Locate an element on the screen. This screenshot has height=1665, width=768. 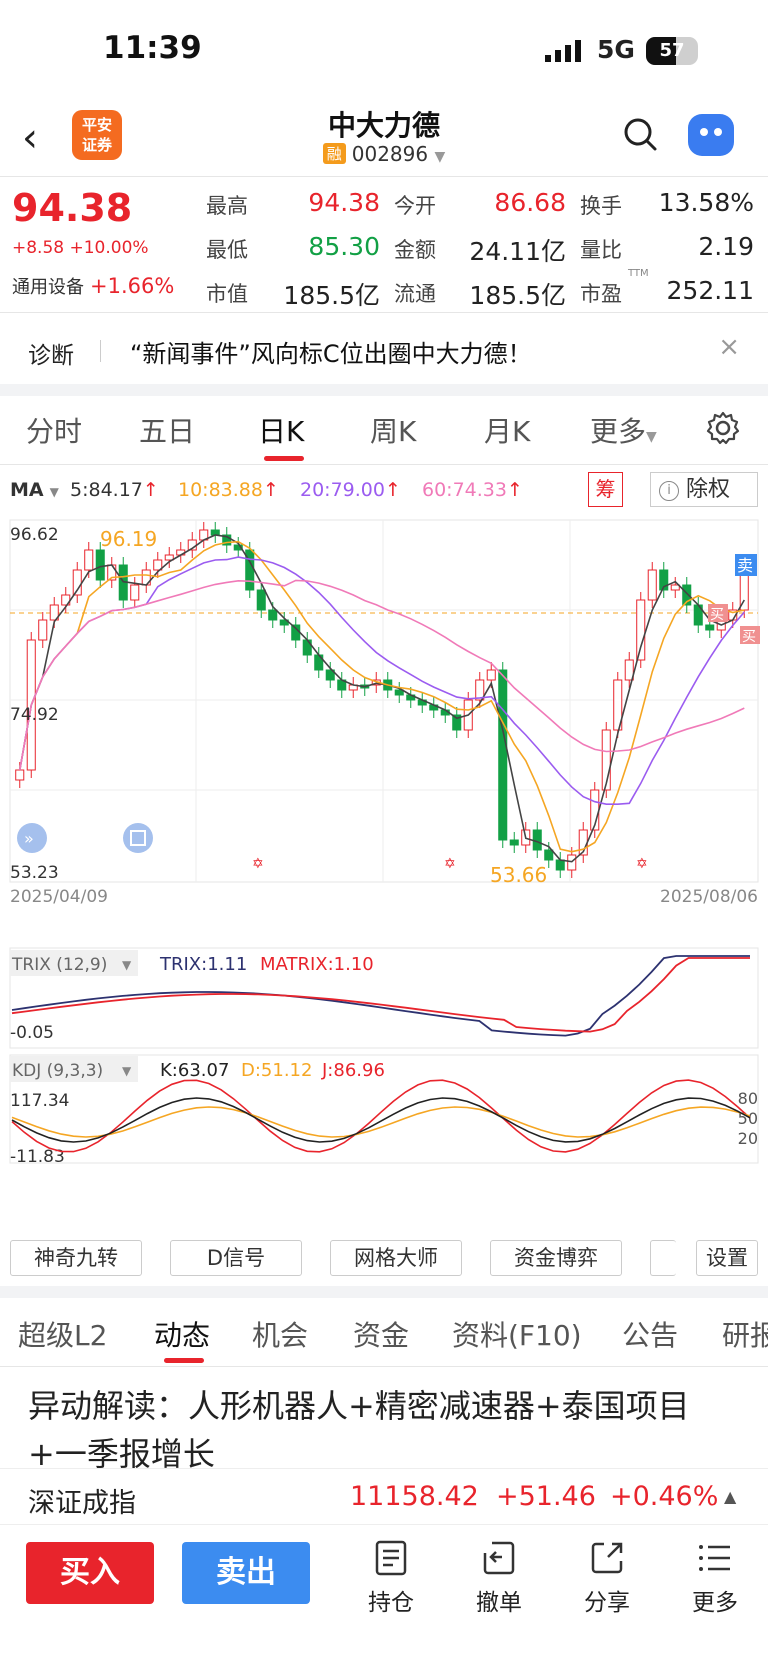
cancel-order-label: 撤单 is located at coordinates (499, 1603).